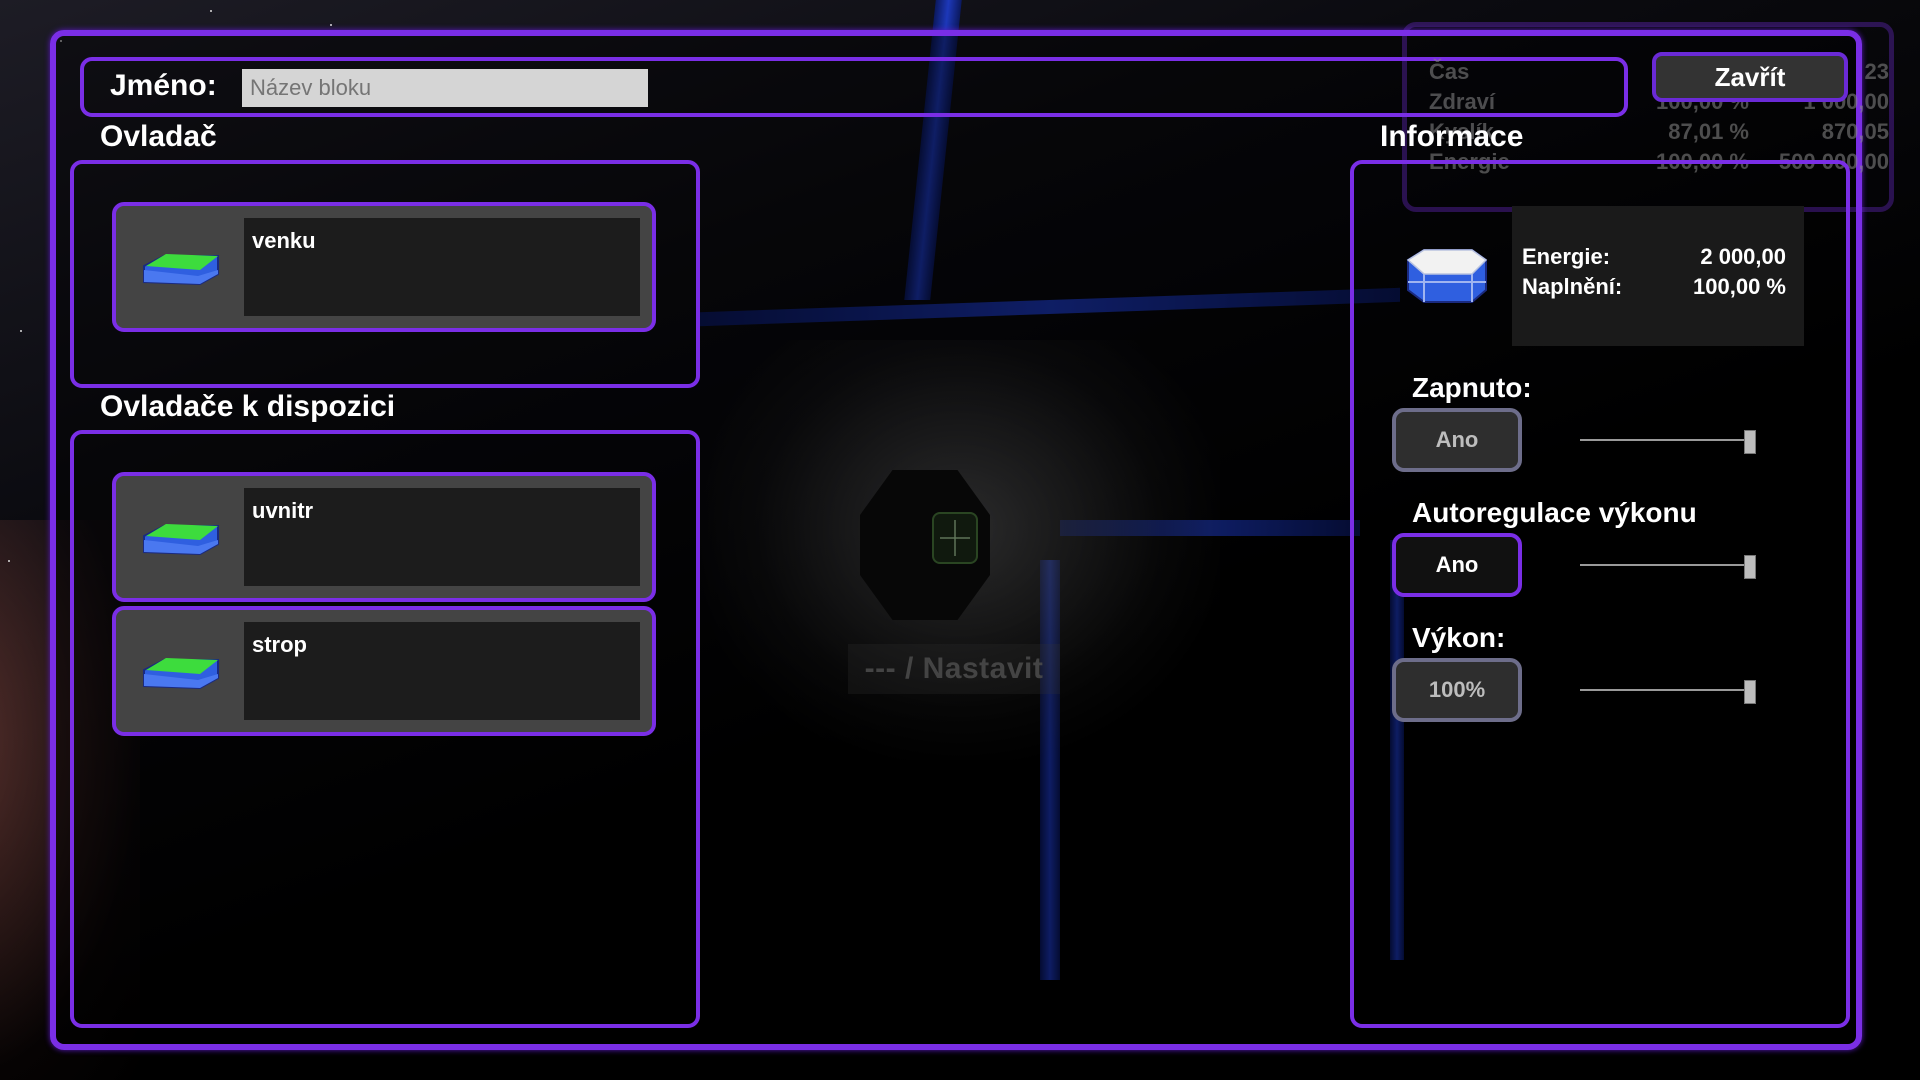 Image resolution: width=1920 pixels, height=1080 pixels. Describe the element at coordinates (442, 267) in the screenshot. I see `item-label-box: venku` at that location.